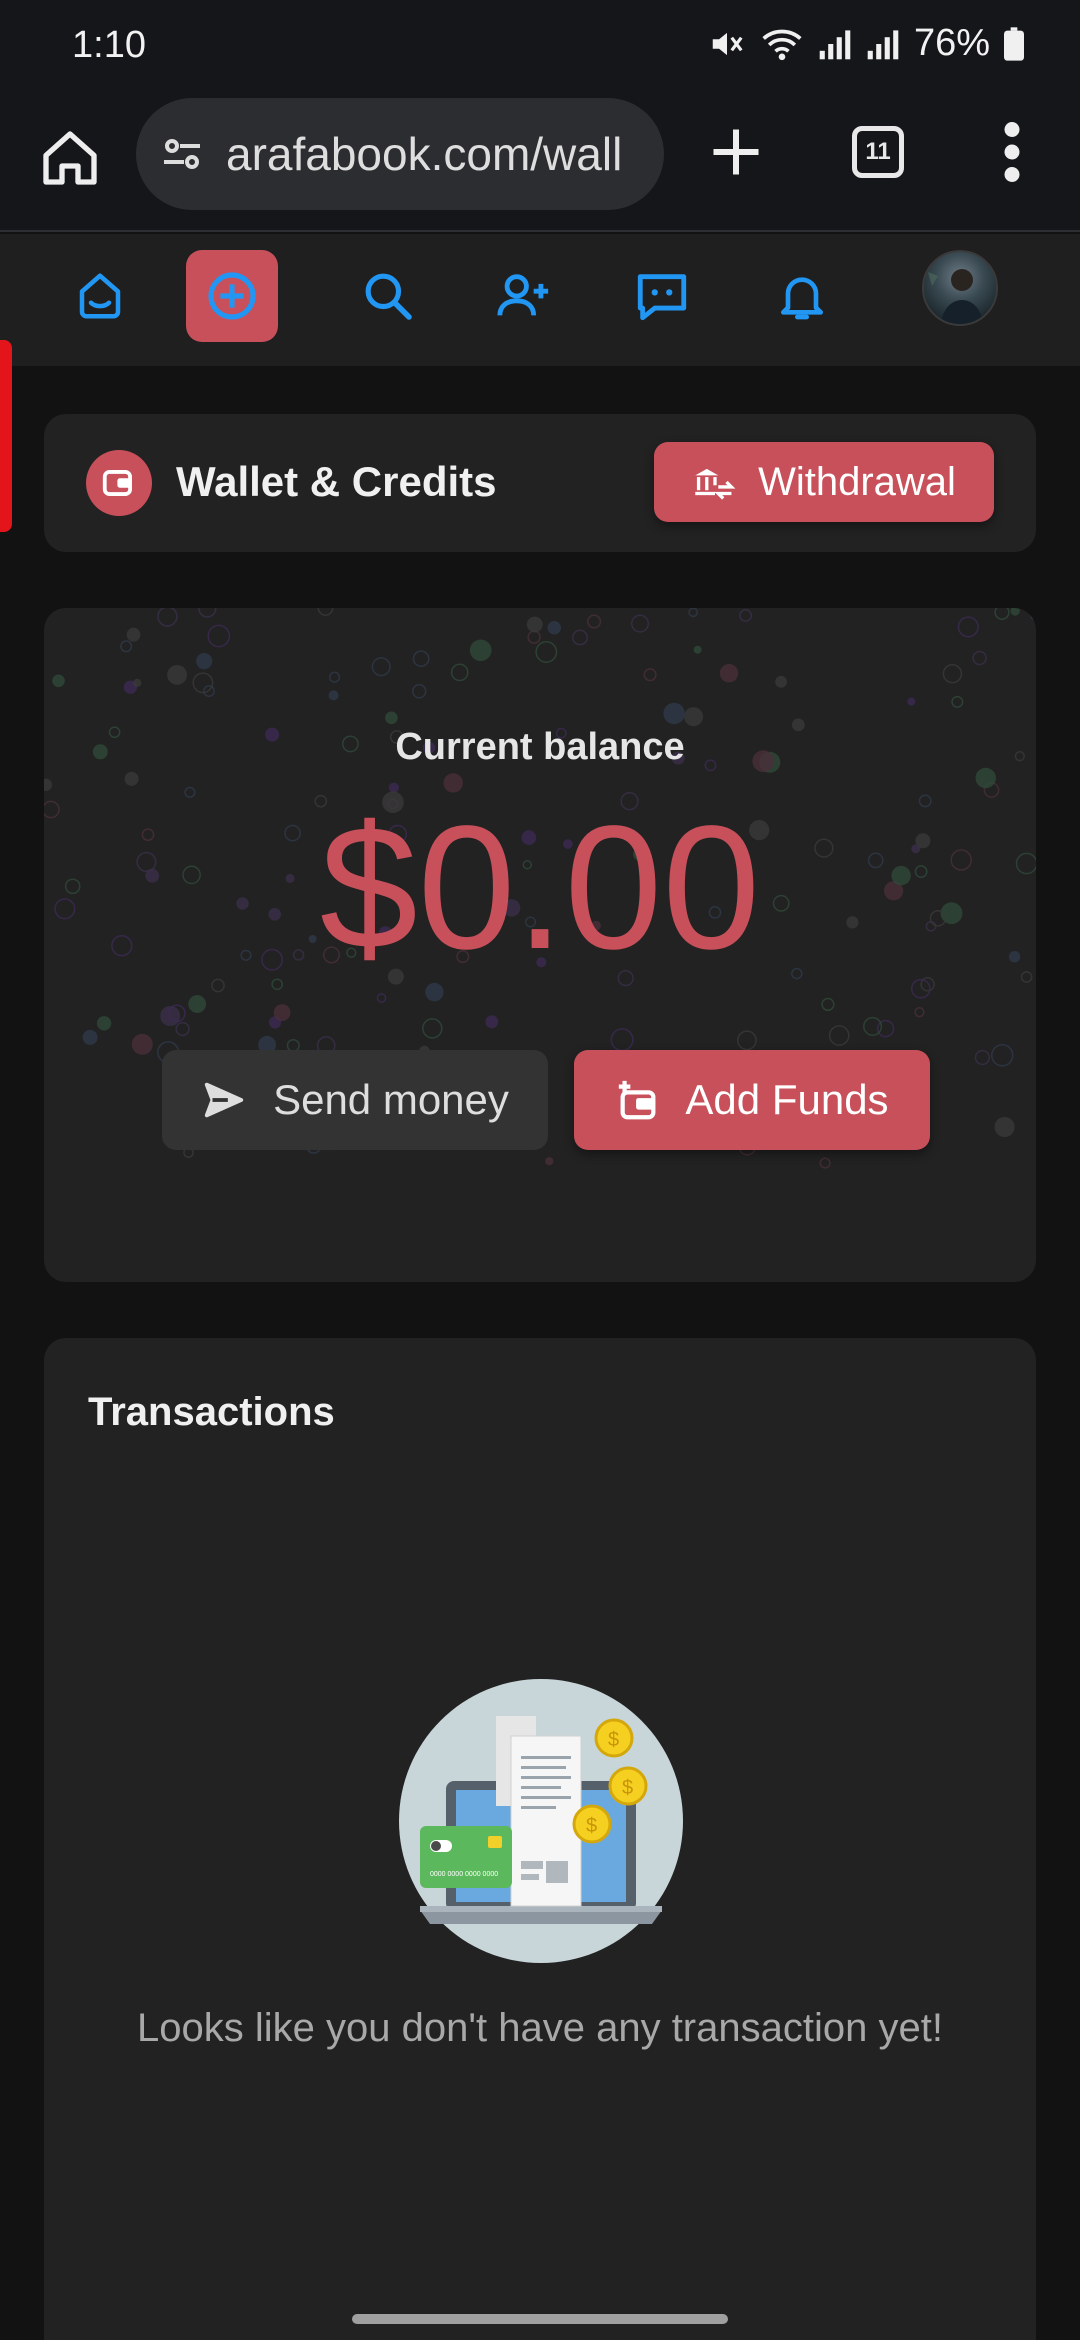  I want to click on search-icon, so click(388, 296).